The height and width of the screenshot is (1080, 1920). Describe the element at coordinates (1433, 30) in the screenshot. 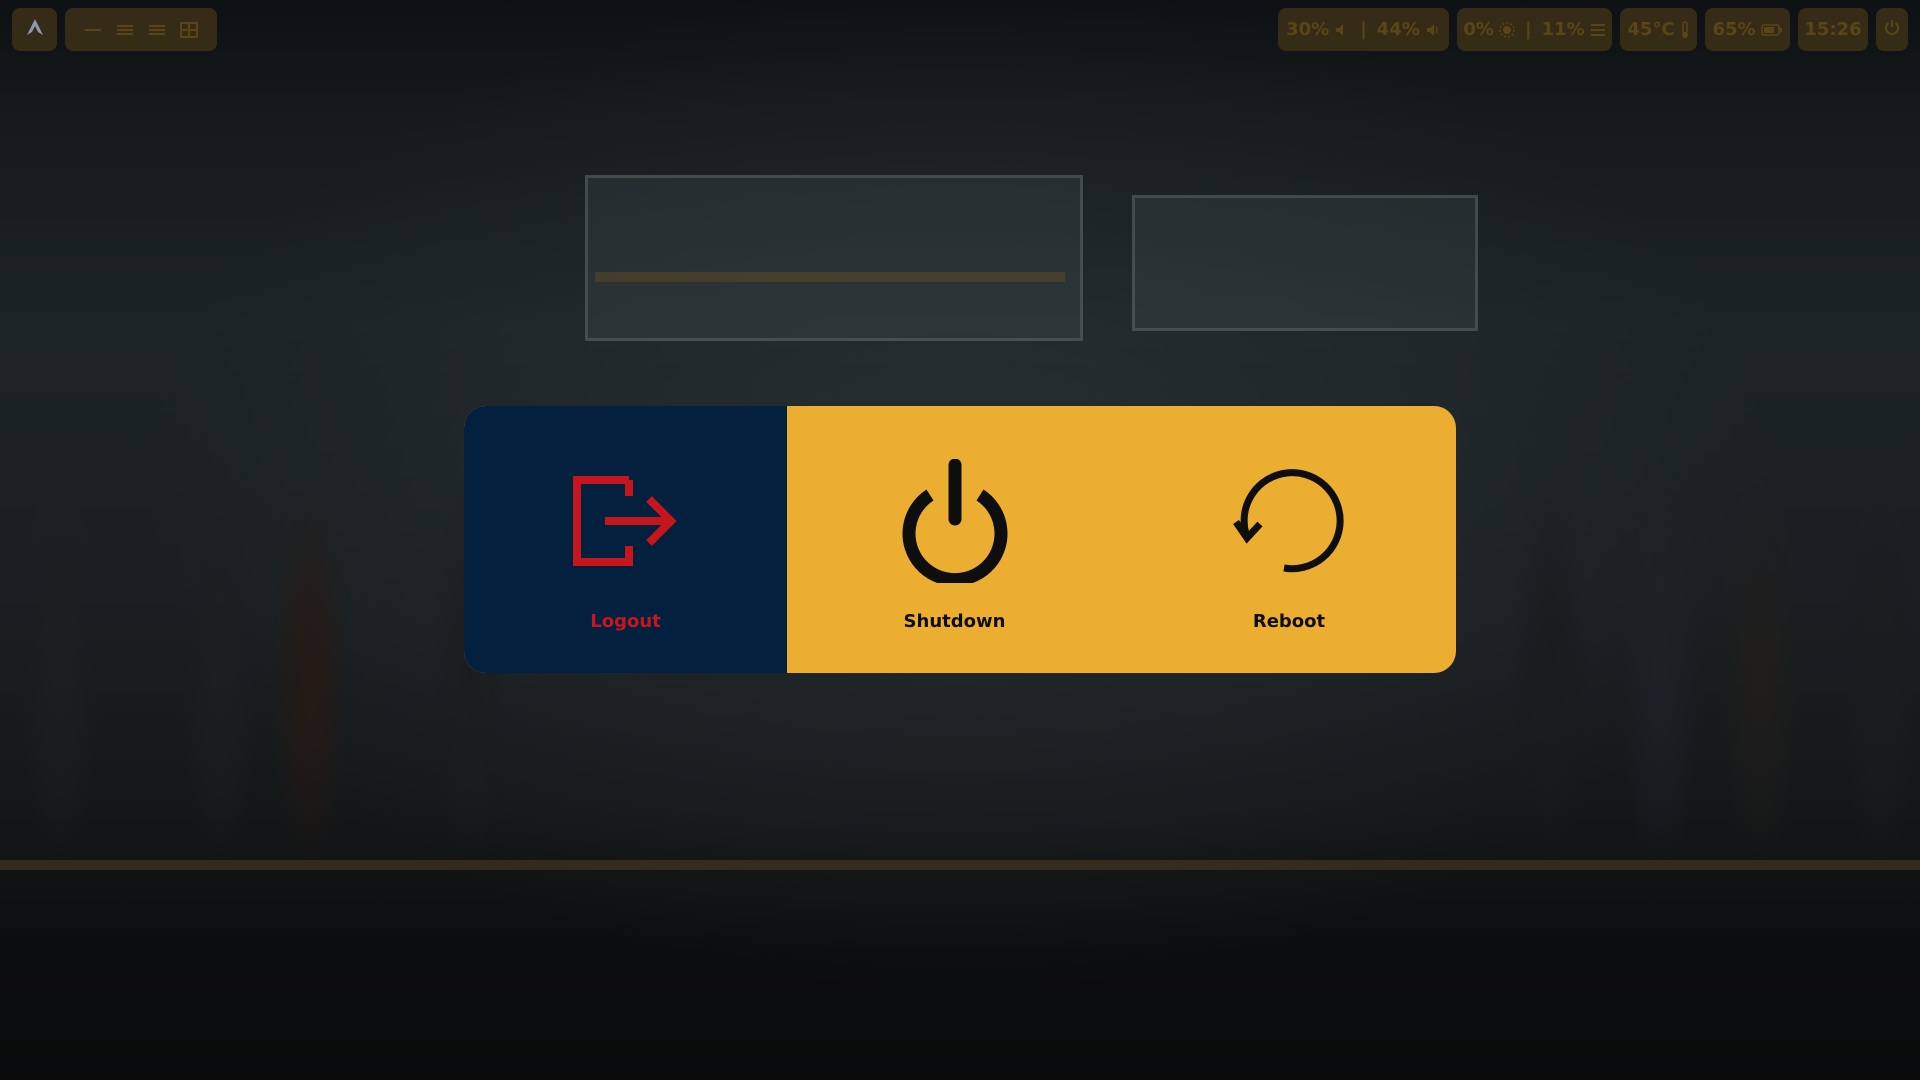

I see `speaker-low-icon` at that location.